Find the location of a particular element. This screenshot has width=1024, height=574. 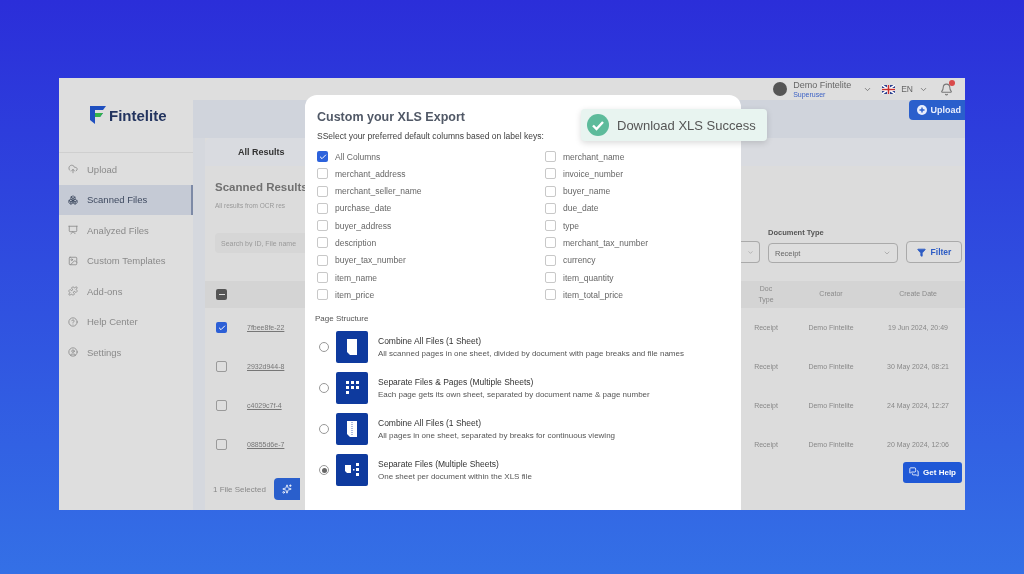

sparkle-button is located at coordinates (286, 489).